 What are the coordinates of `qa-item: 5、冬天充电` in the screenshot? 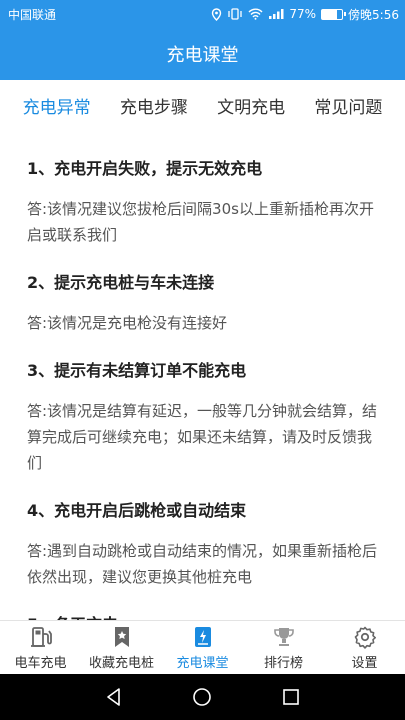 It's located at (202, 616).